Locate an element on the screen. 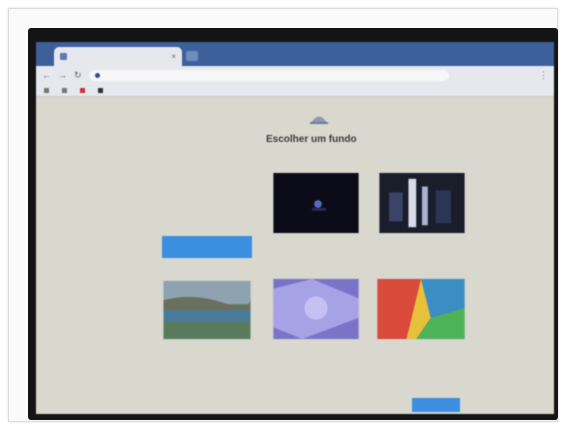 This screenshot has height=430, width=566. grid-icon is located at coordinates (46, 90).